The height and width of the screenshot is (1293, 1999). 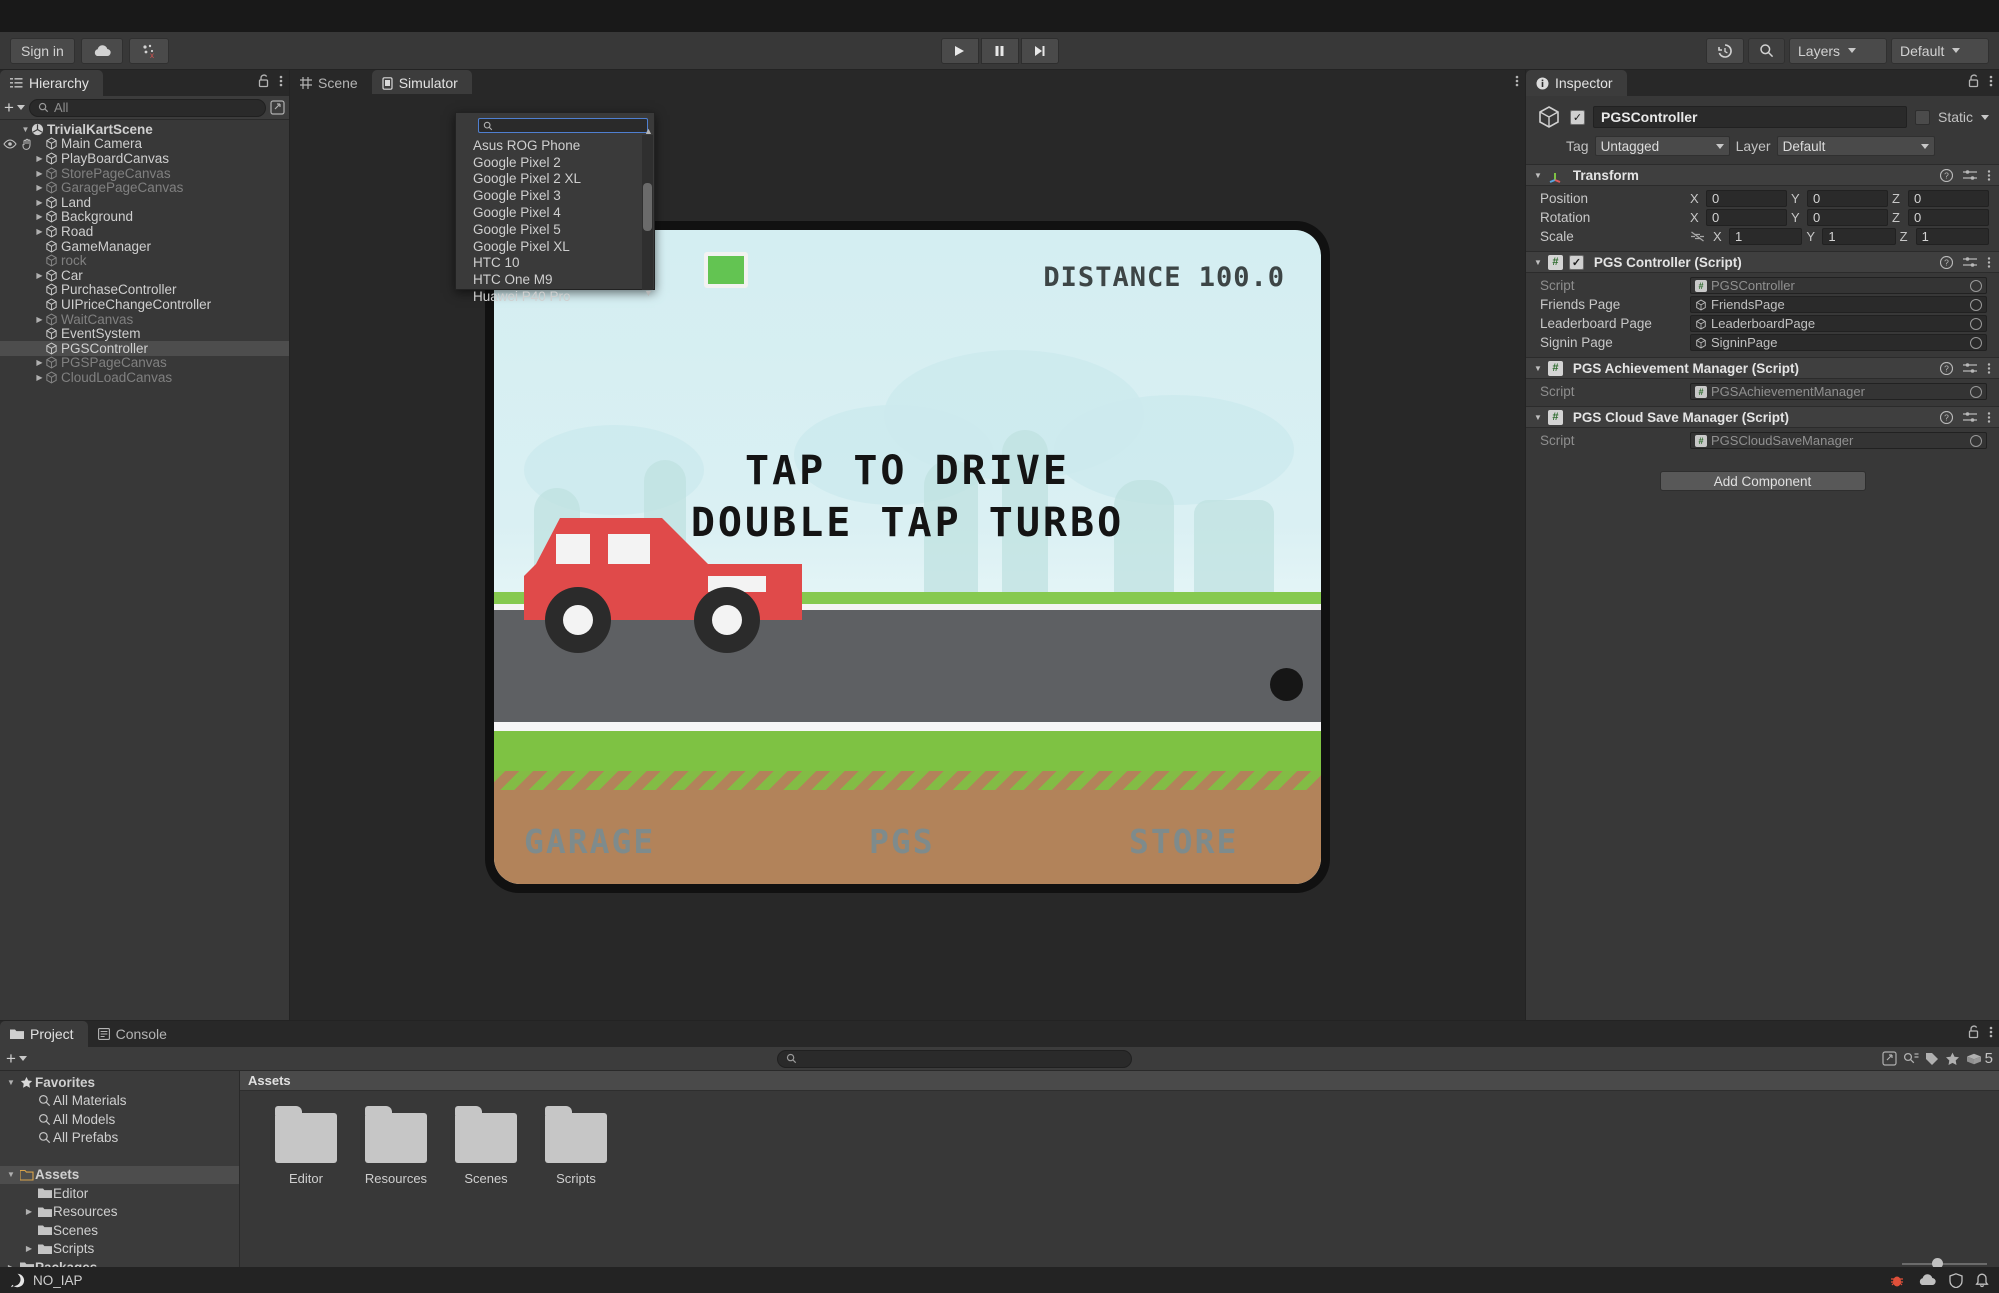 I want to click on field-z: 1, so click(x=1952, y=236).